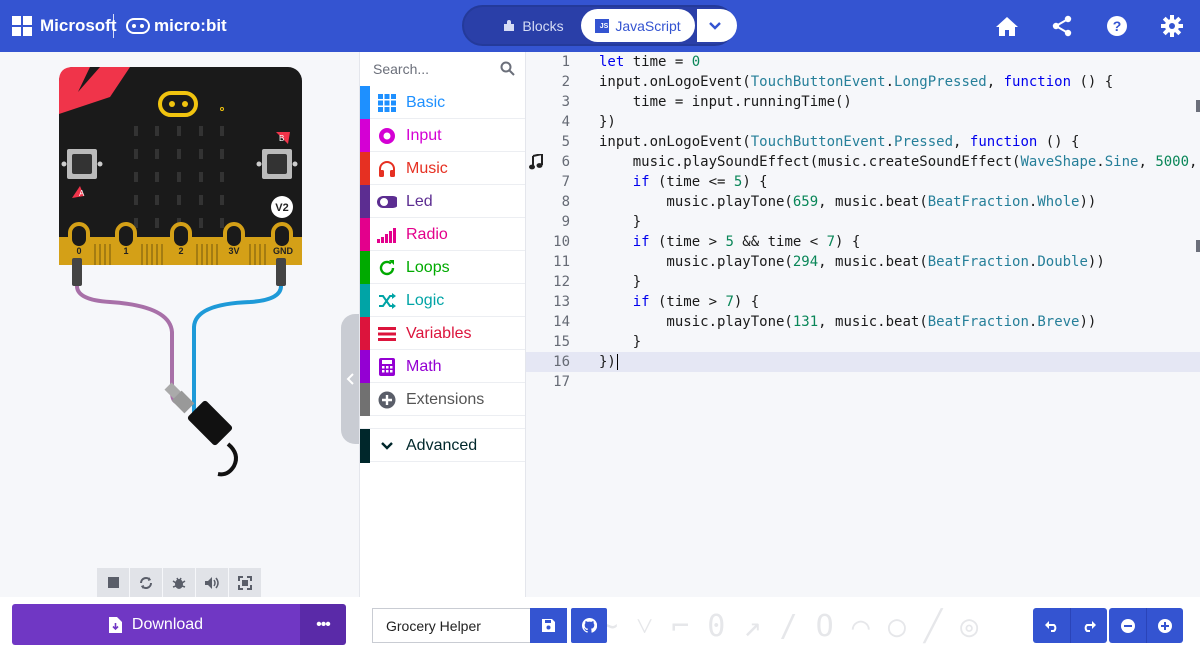  I want to click on download-button: Download, so click(156, 624).